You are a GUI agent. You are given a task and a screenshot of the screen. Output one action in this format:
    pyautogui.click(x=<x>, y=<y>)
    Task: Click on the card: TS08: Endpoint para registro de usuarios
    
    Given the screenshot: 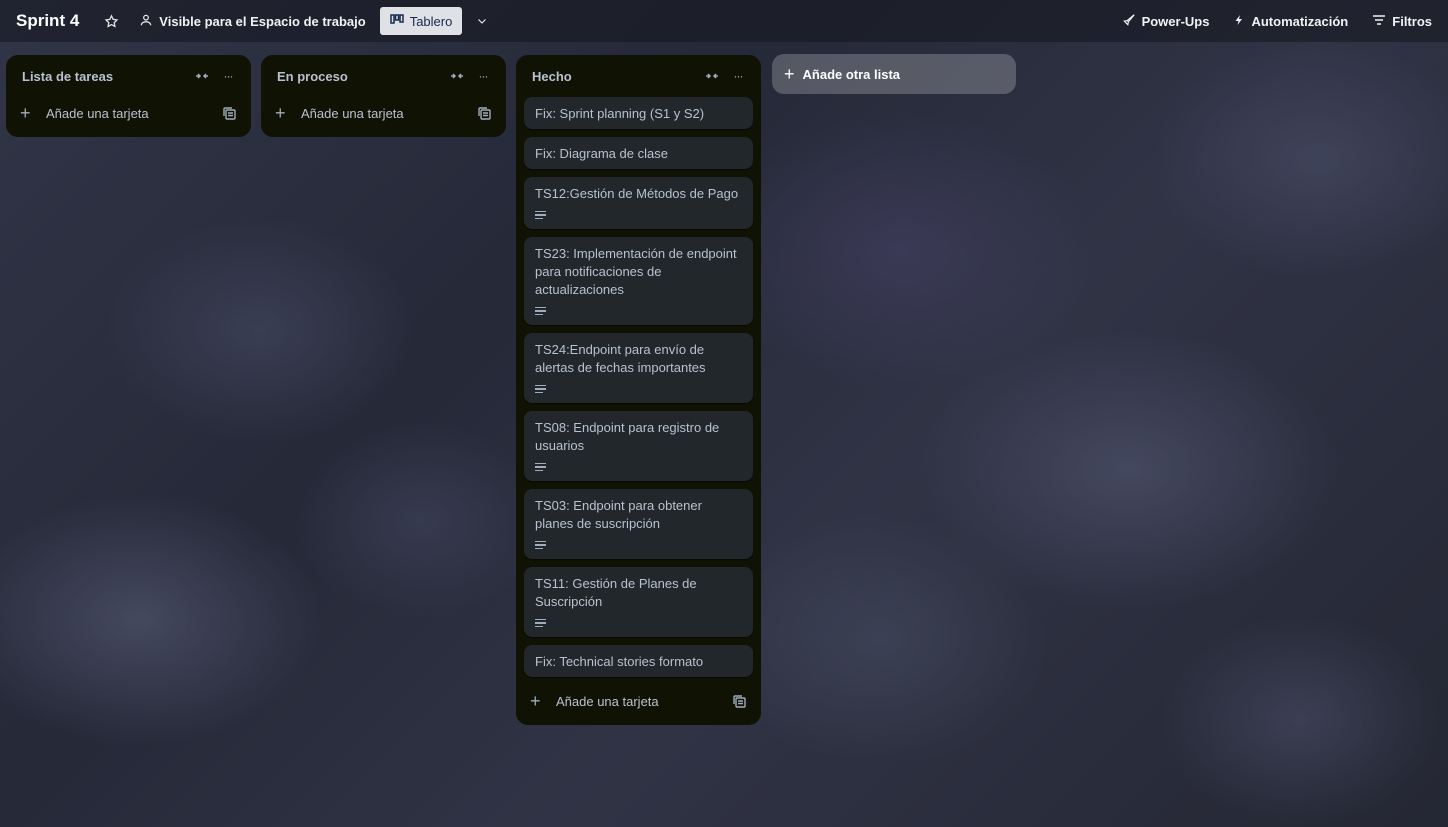 What is the action you would take?
    pyautogui.click(x=638, y=446)
    